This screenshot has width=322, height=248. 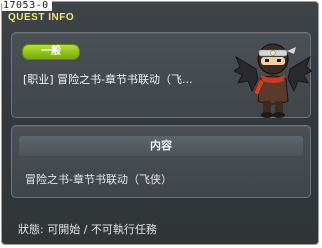 What do you see at coordinates (41, 17) in the screenshot?
I see `window-title: QUEST INFO` at bounding box center [41, 17].